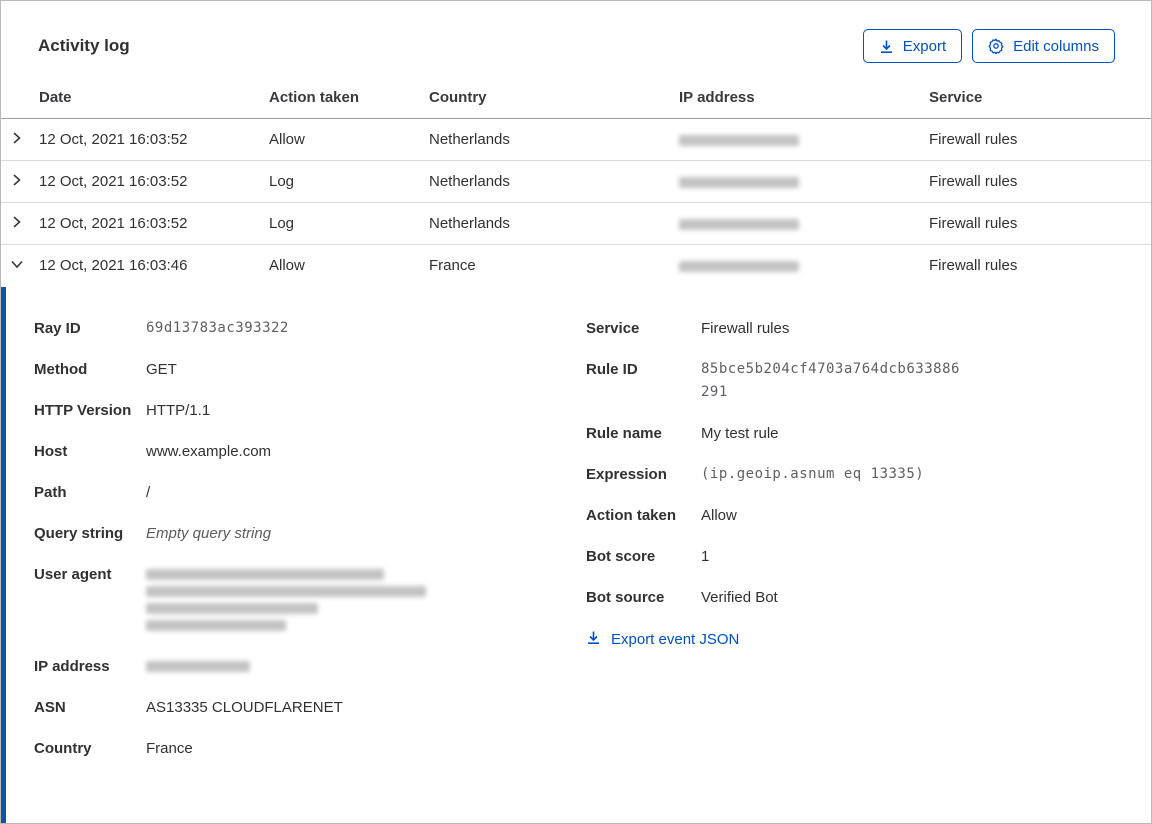  Describe the element at coordinates (310, 410) in the screenshot. I see `detail-left-field: HTTP Version HTTP/1.1` at that location.